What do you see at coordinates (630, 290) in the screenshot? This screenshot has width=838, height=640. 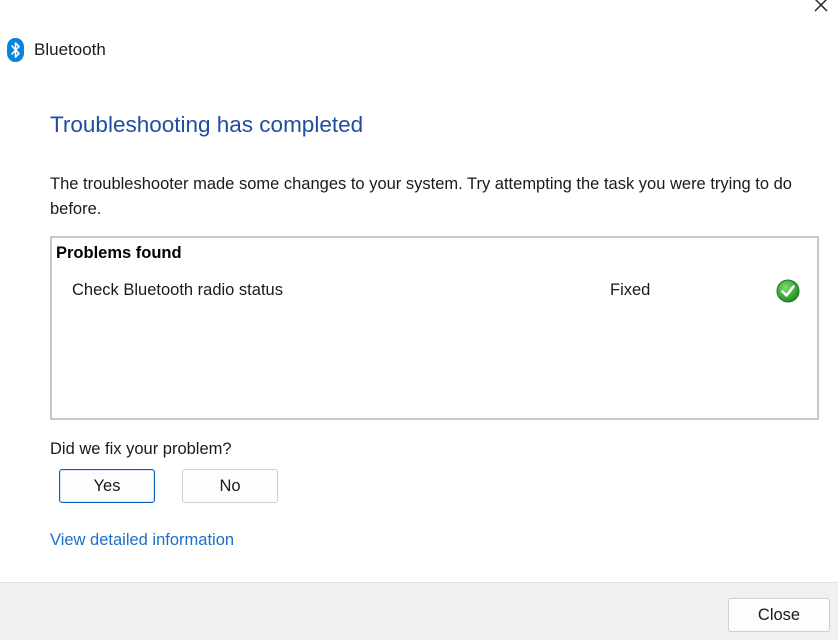 I see `problem-status: Fixed` at bounding box center [630, 290].